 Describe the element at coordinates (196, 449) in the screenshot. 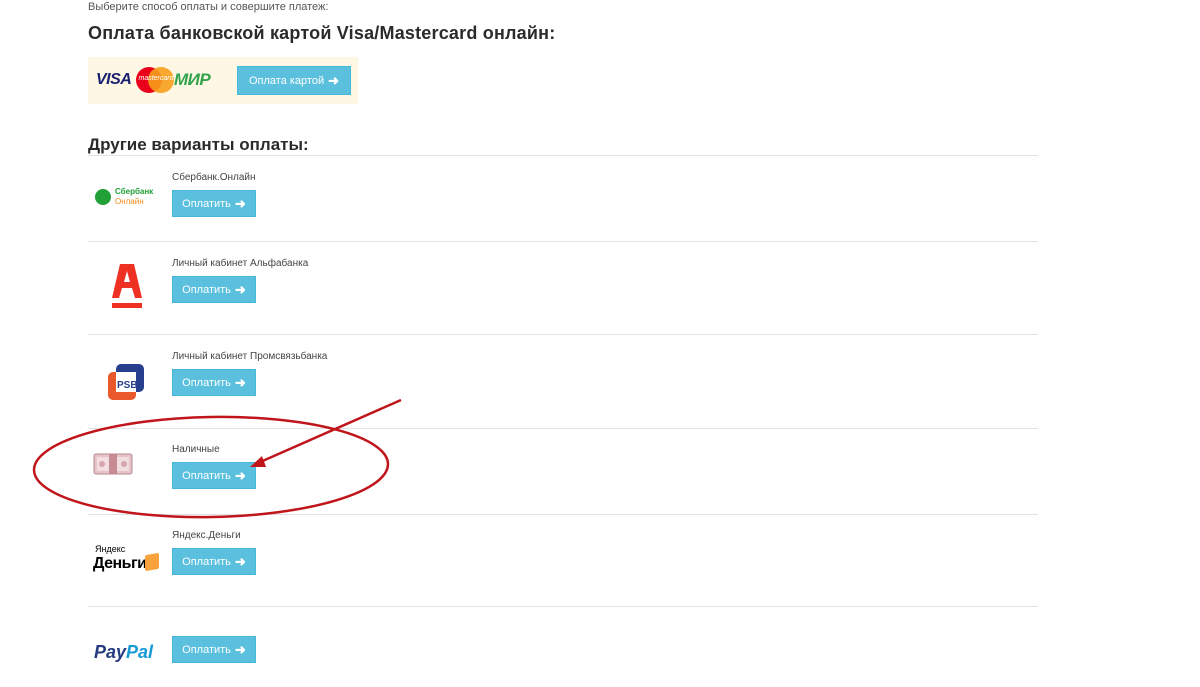

I see `option-label: Наличные` at that location.